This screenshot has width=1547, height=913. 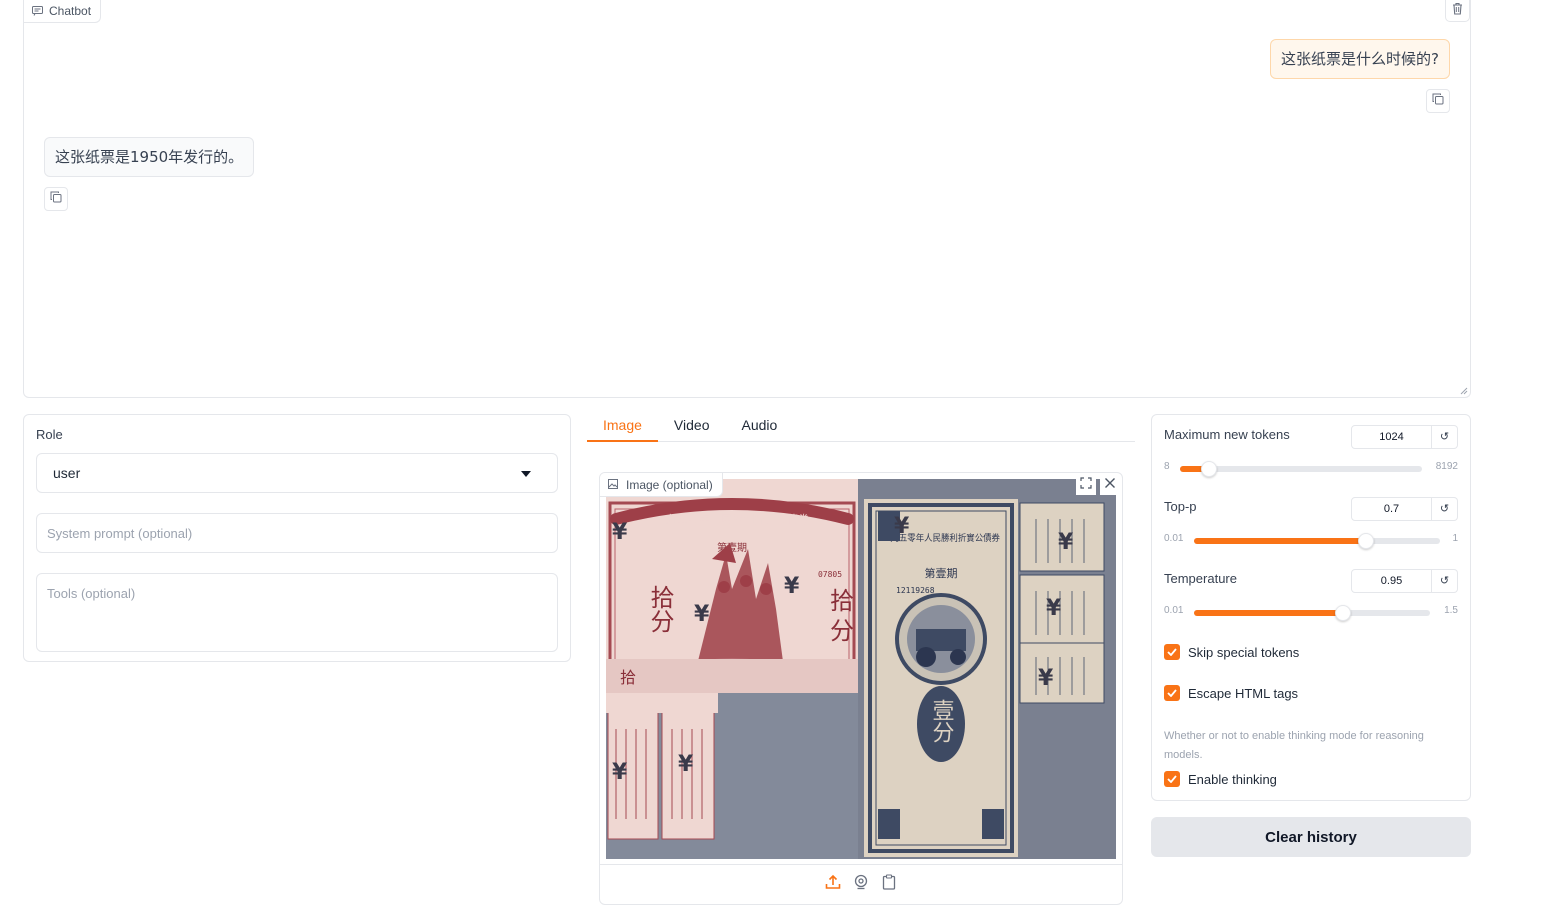 I want to click on top-p-input: 0.7, so click(x=1391, y=509).